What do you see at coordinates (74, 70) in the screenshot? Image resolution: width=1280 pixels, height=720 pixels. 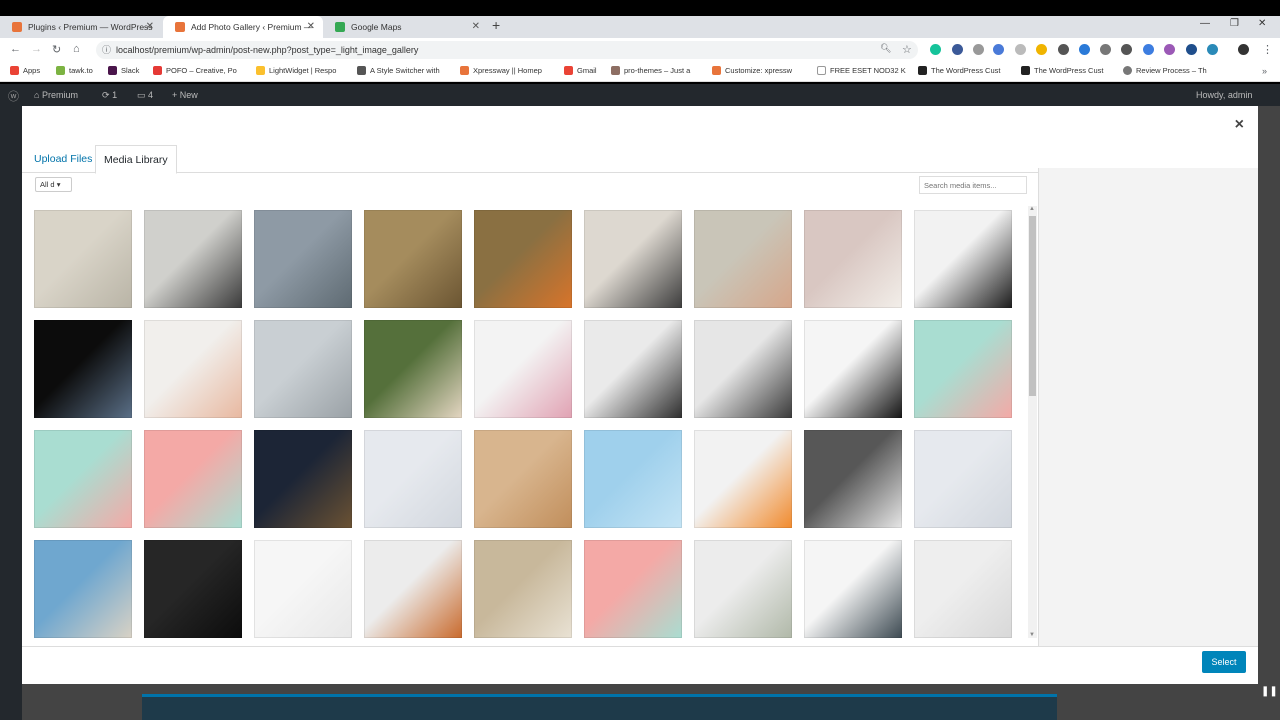 I see `bookmark-item: tawk.to` at bounding box center [74, 70].